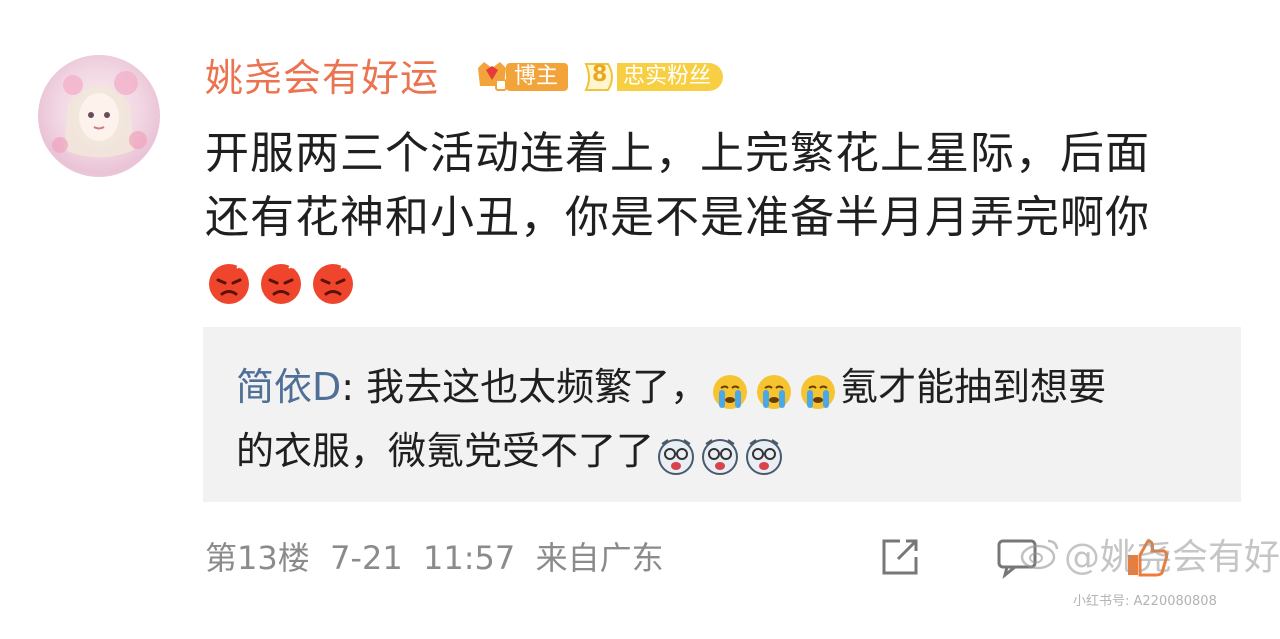  I want to click on weibo-watermark: @姚尧会有好运, so click(1150, 554).